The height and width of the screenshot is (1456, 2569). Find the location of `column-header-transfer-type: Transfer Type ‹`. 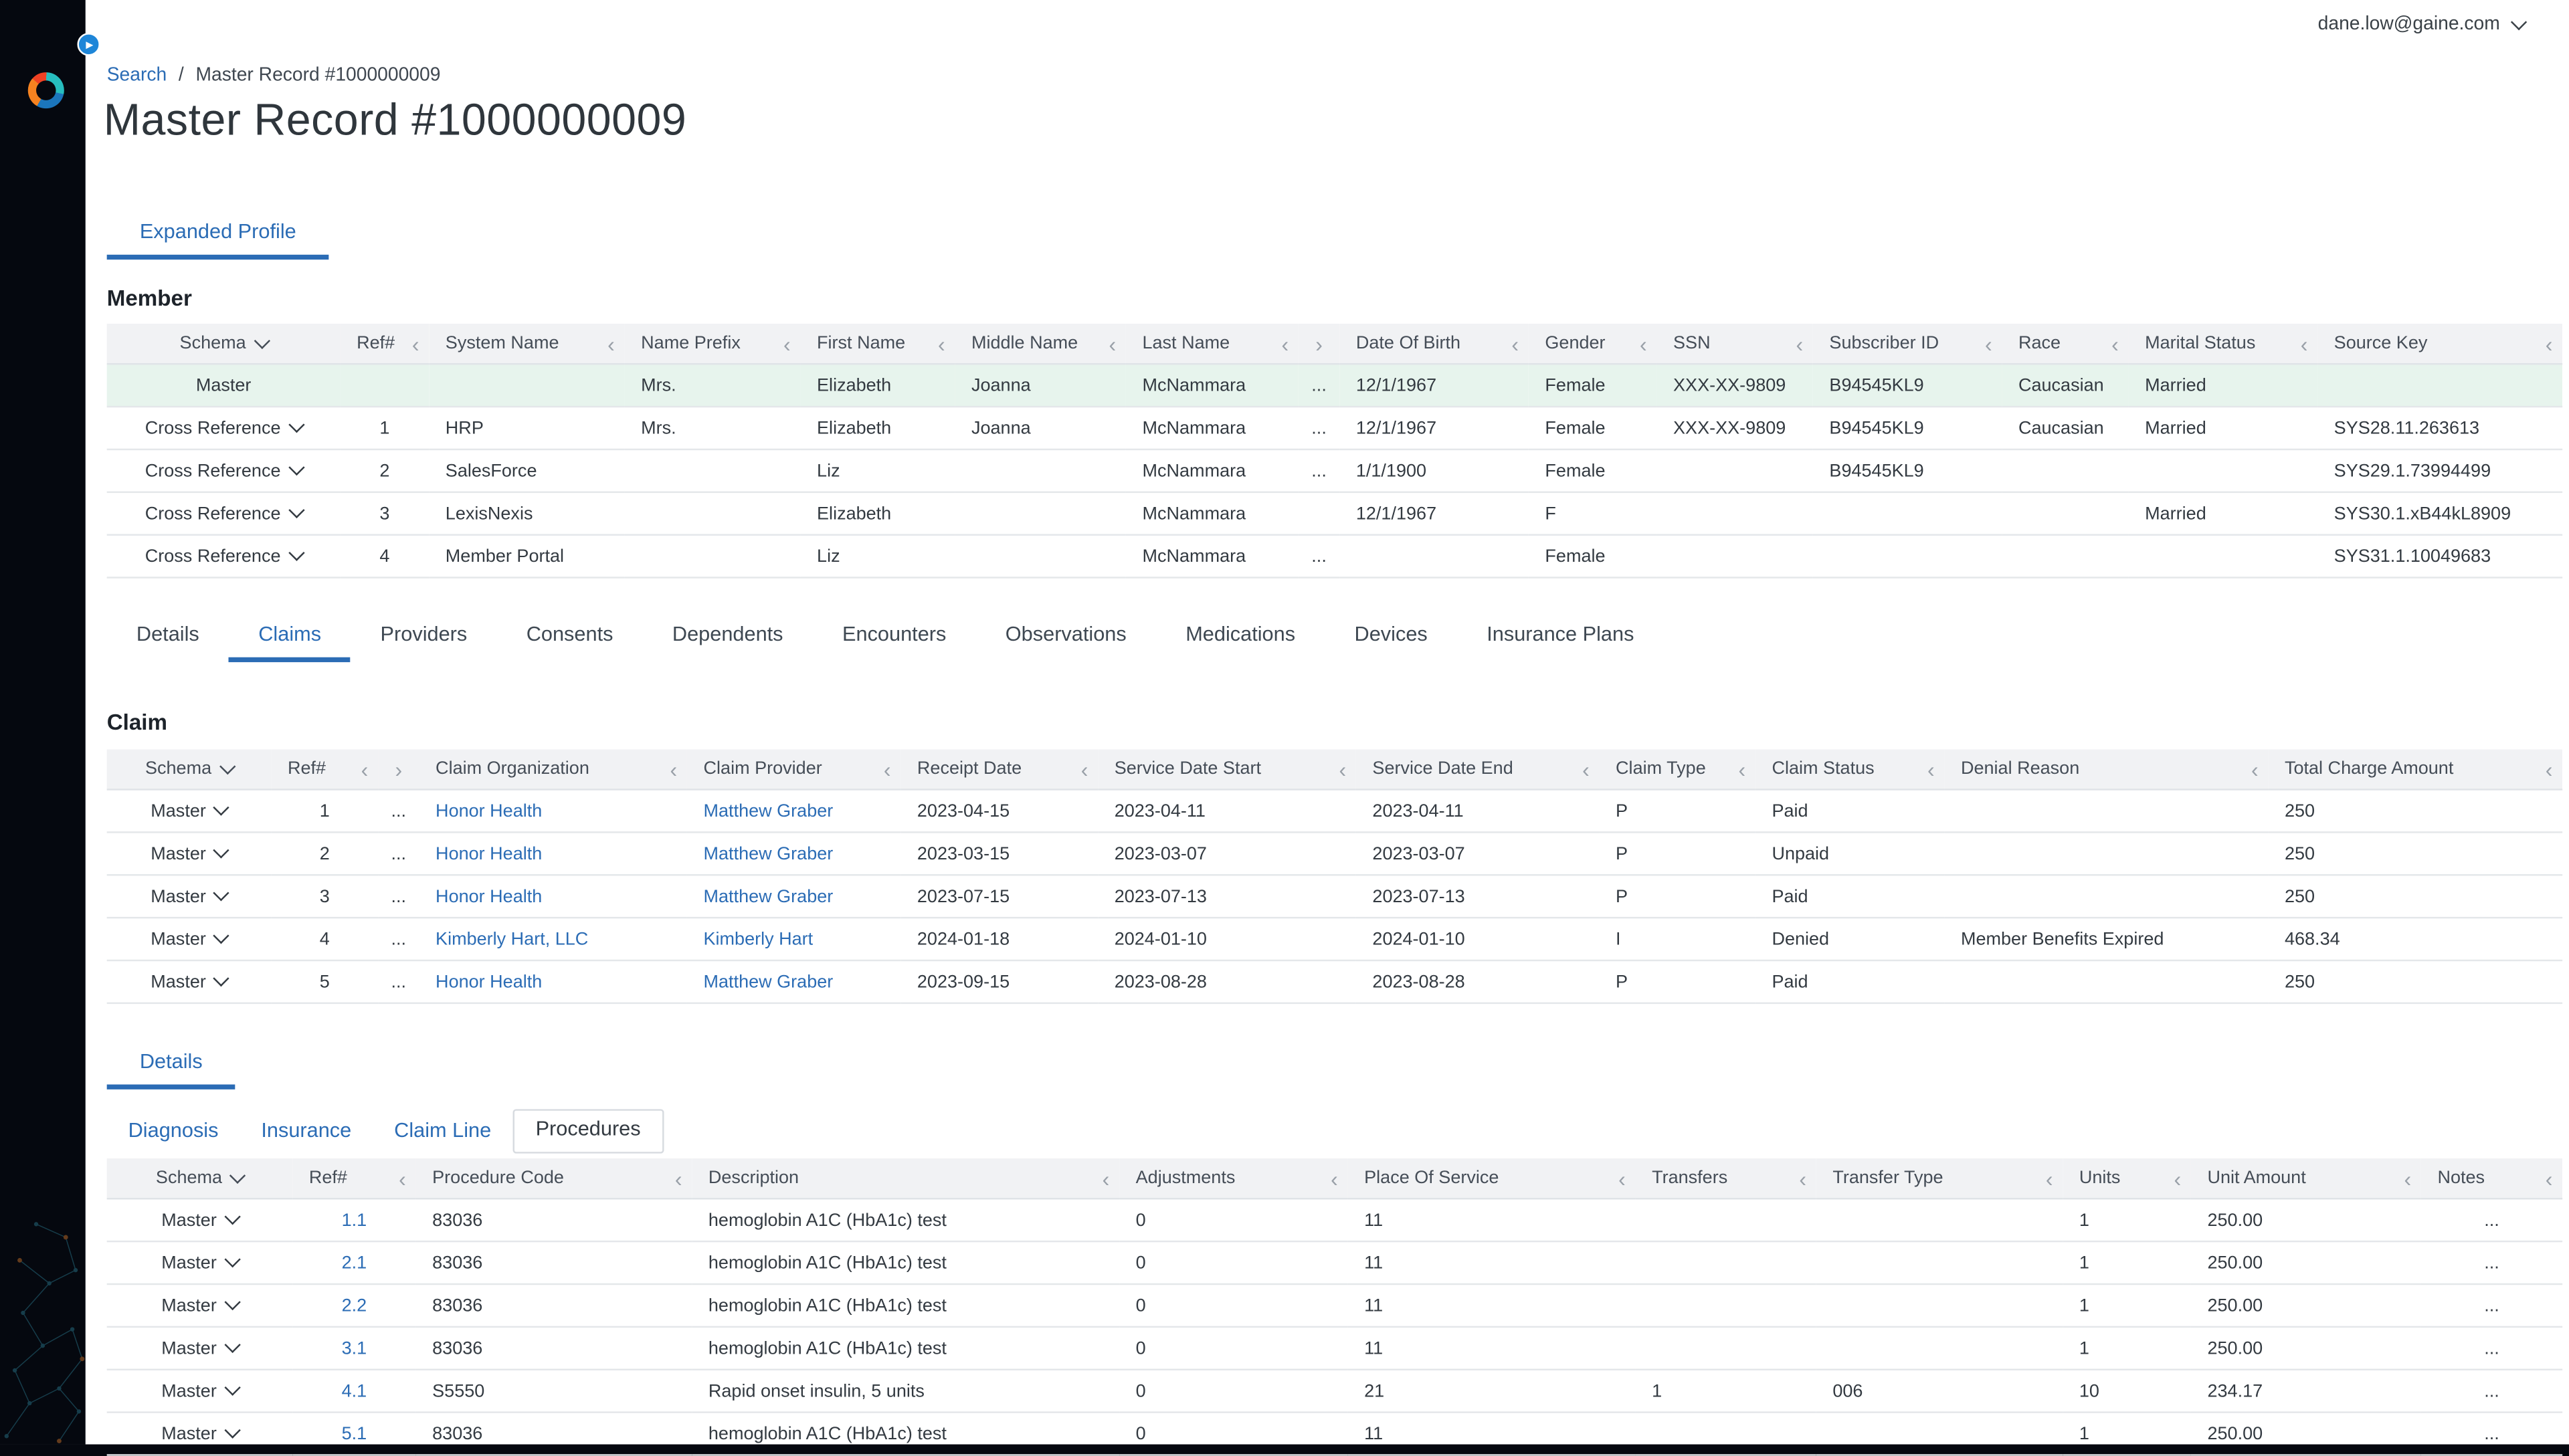

column-header-transfer-type: Transfer Type ‹ is located at coordinates (1939, 1178).